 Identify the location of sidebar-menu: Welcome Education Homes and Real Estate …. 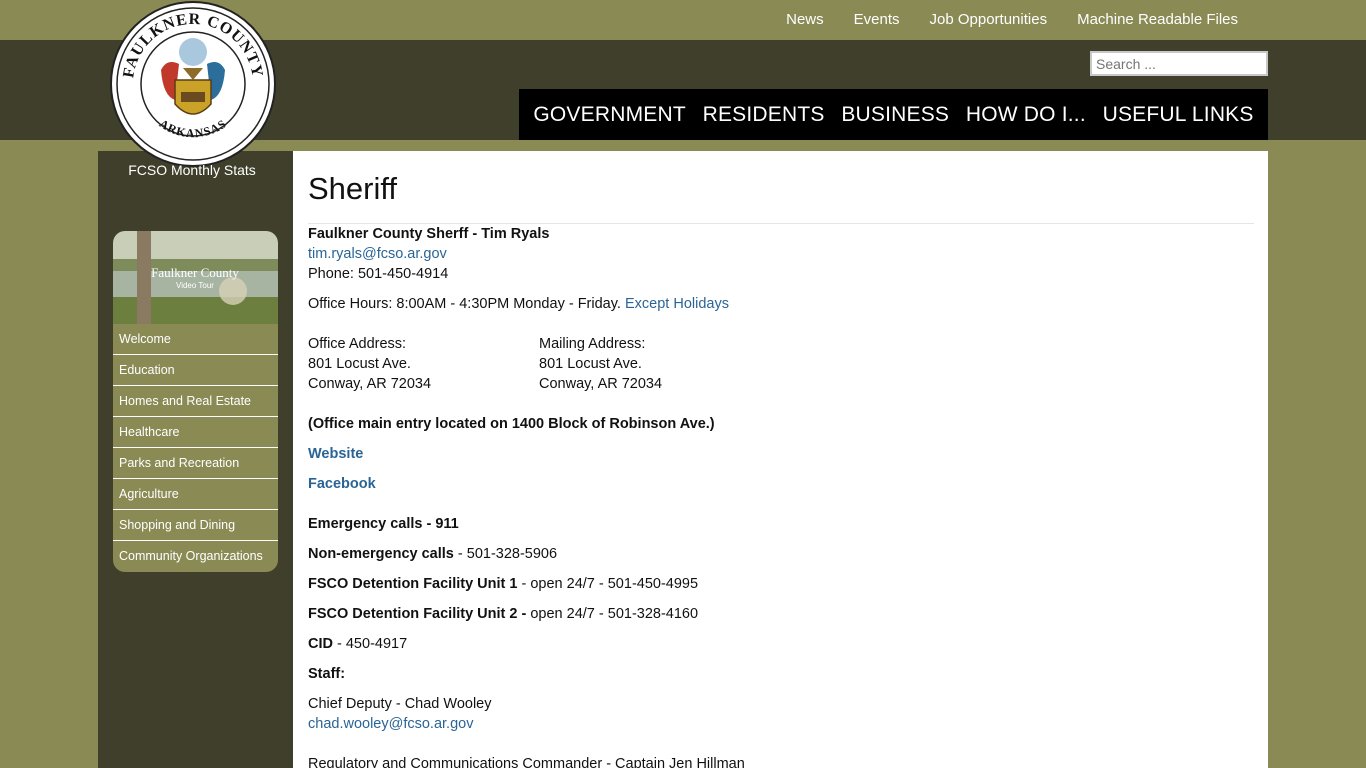
(195, 448).